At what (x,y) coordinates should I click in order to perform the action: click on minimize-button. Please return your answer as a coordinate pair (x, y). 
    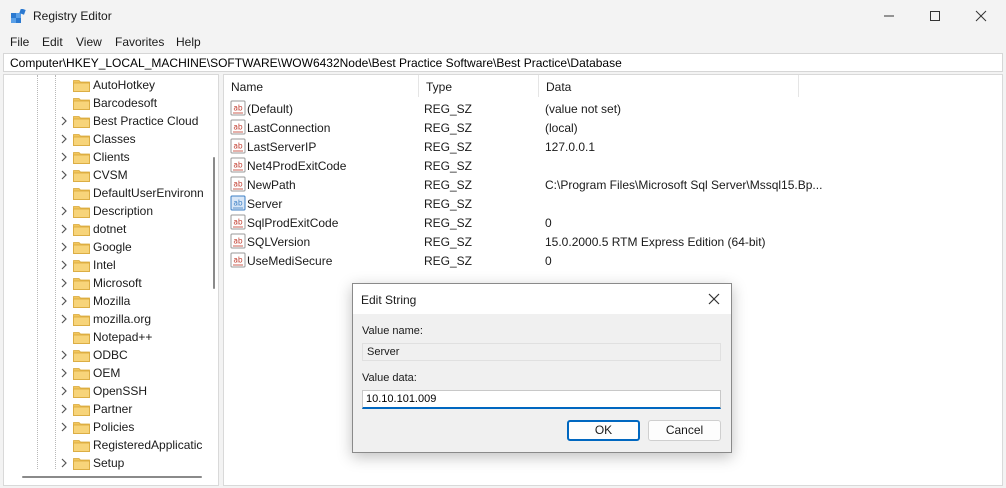
    Looking at the image, I should click on (889, 16).